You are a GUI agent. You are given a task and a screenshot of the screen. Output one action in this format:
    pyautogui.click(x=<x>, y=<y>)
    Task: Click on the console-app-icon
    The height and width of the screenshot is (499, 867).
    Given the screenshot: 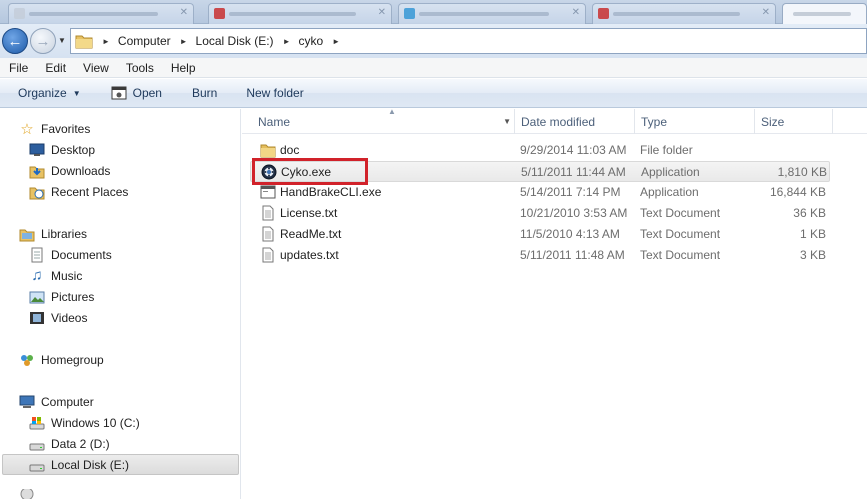 What is the action you would take?
    pyautogui.click(x=268, y=192)
    